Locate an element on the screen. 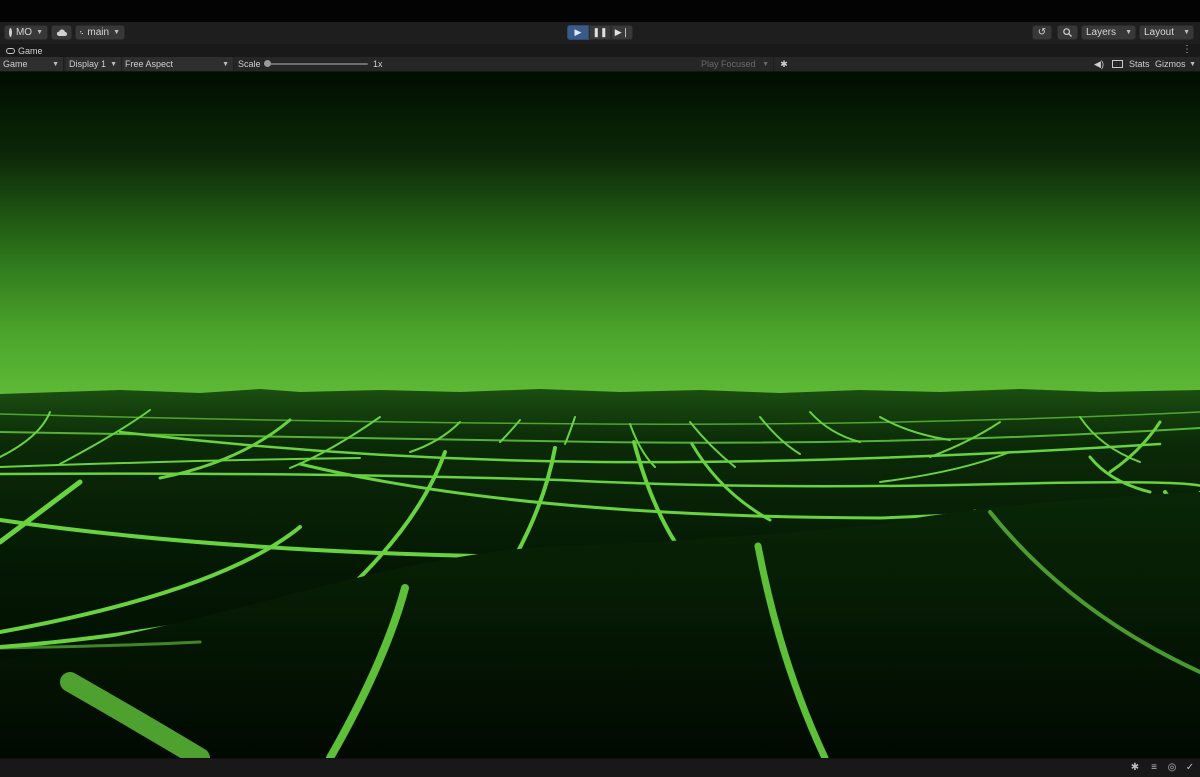 The height and width of the screenshot is (777, 1200). scale-slider-track is located at coordinates (317, 64).